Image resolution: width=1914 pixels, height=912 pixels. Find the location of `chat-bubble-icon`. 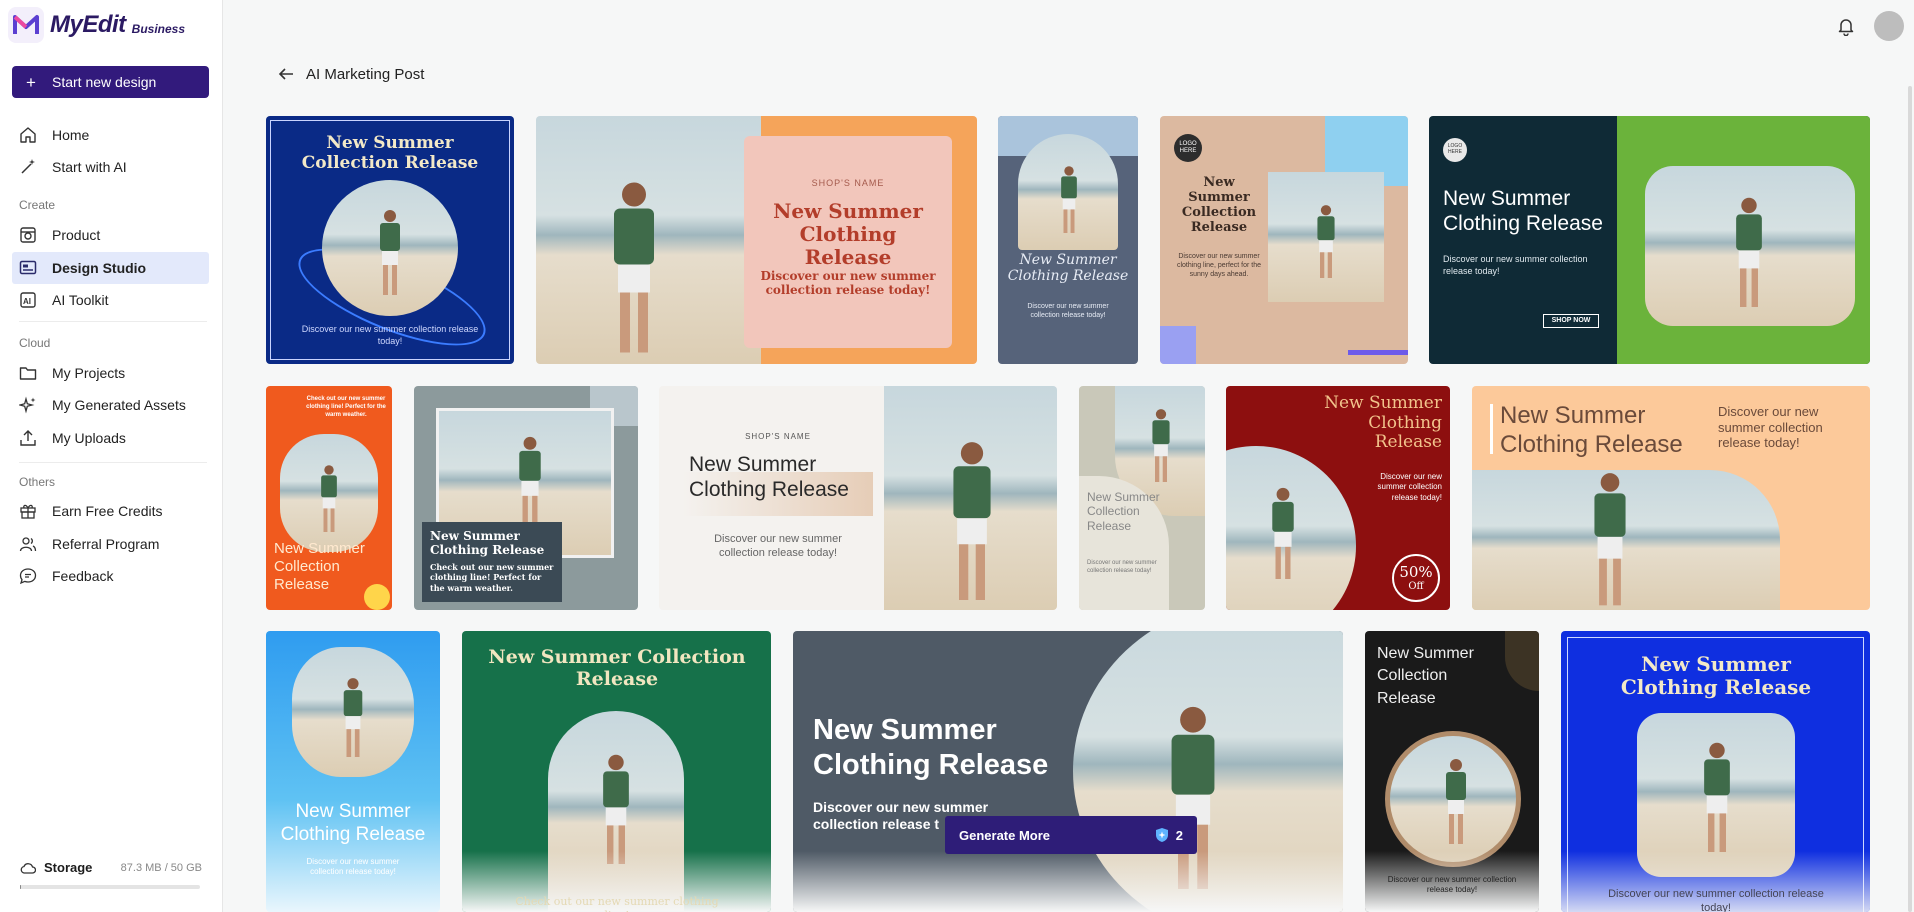

chat-bubble-icon is located at coordinates (28, 576).